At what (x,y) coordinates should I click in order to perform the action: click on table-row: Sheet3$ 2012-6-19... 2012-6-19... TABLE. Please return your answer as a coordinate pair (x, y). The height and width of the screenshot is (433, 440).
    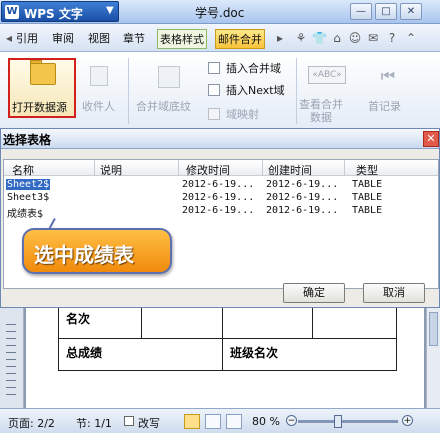
    Looking at the image, I should click on (221, 198).